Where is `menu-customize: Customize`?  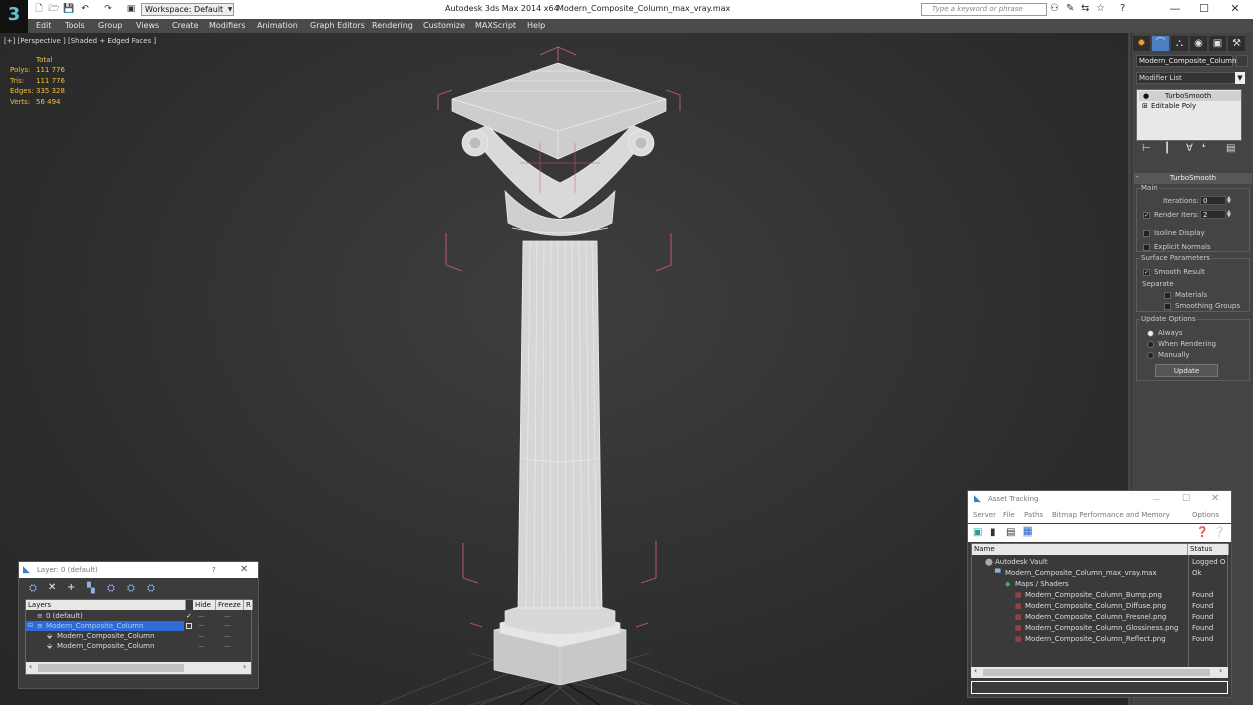
menu-customize: Customize is located at coordinates (444, 25).